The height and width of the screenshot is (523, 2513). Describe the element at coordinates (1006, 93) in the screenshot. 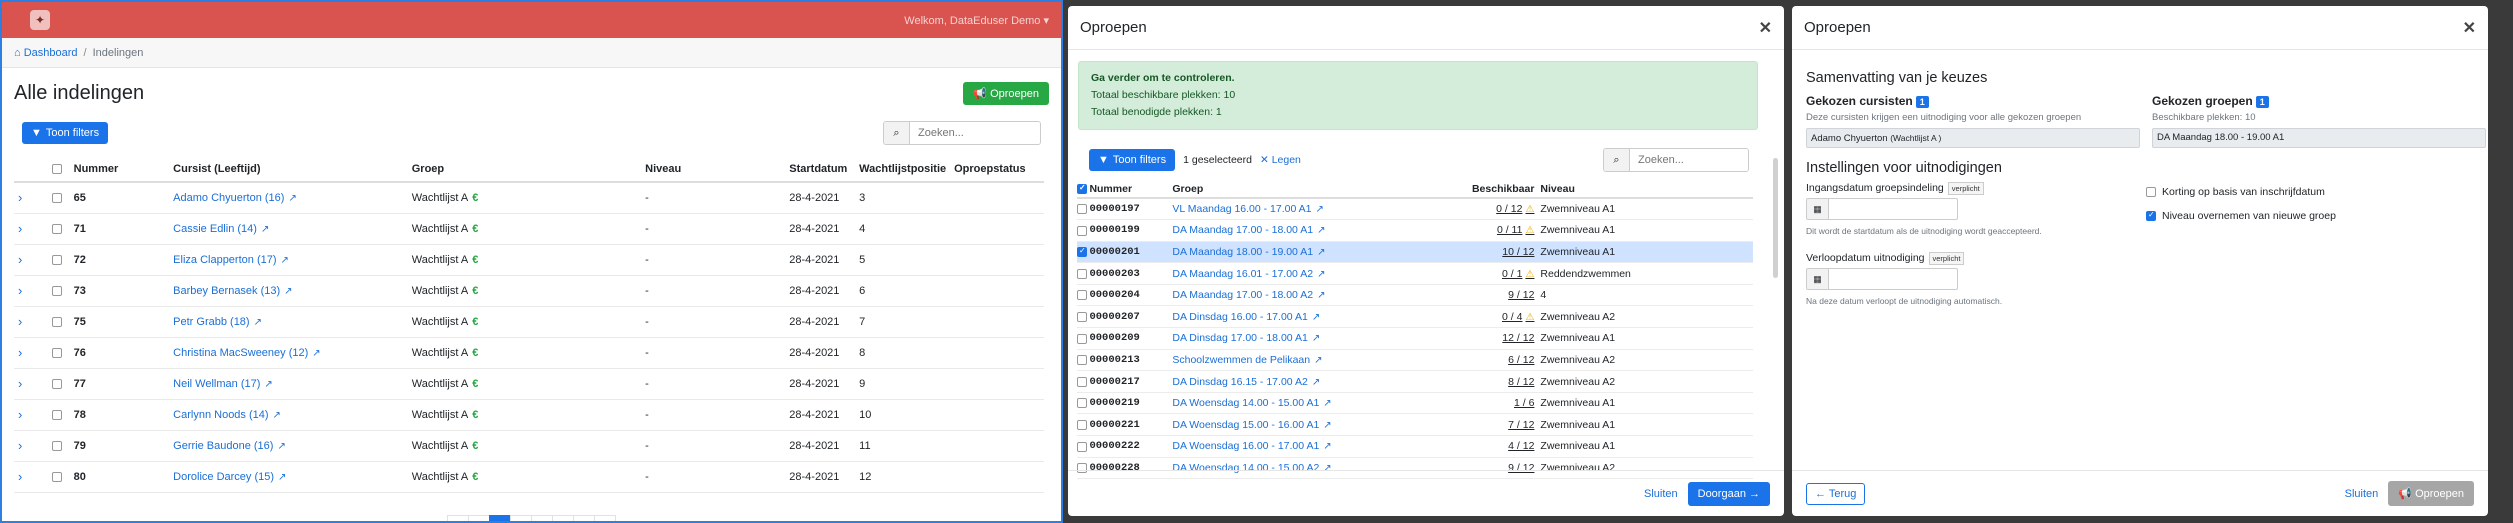

I see `oproepen-button: 📢 Oproepen` at that location.